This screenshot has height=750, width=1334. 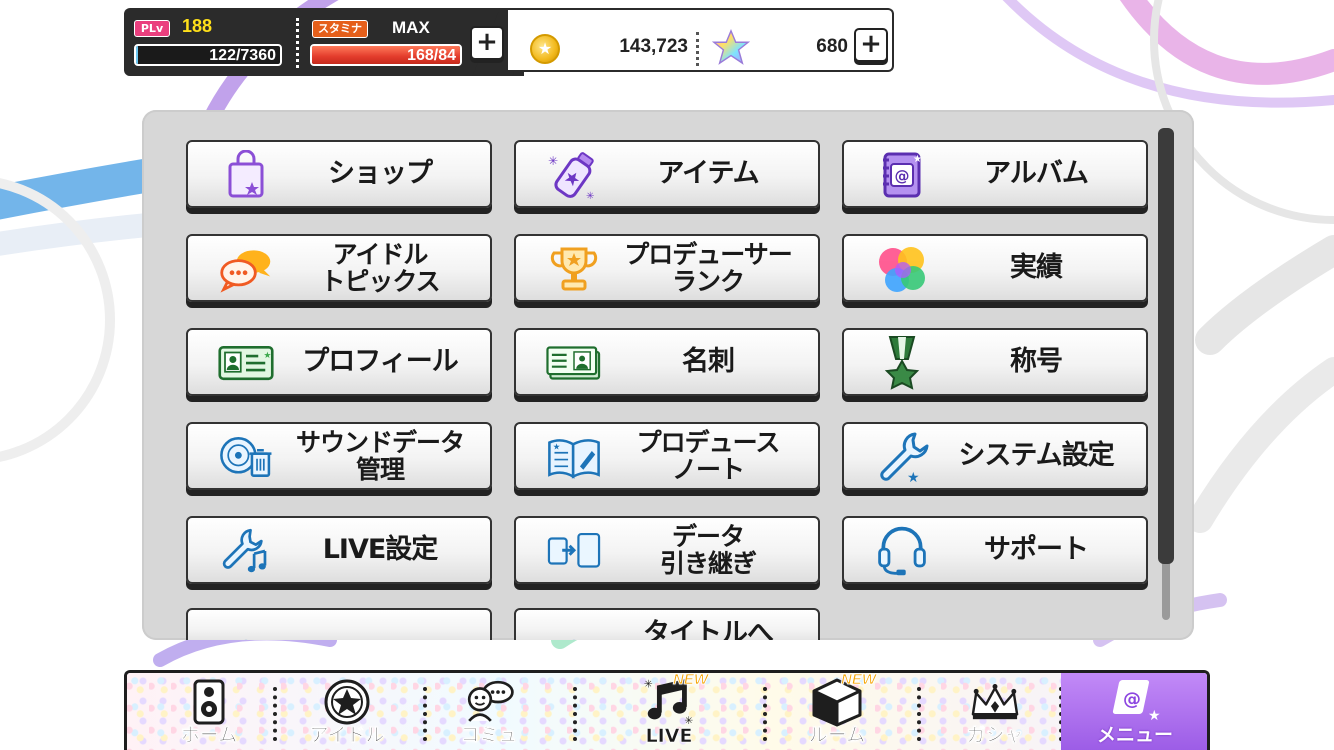 What do you see at coordinates (208, 55) in the screenshot?
I see `experience-bar: 122/7360` at bounding box center [208, 55].